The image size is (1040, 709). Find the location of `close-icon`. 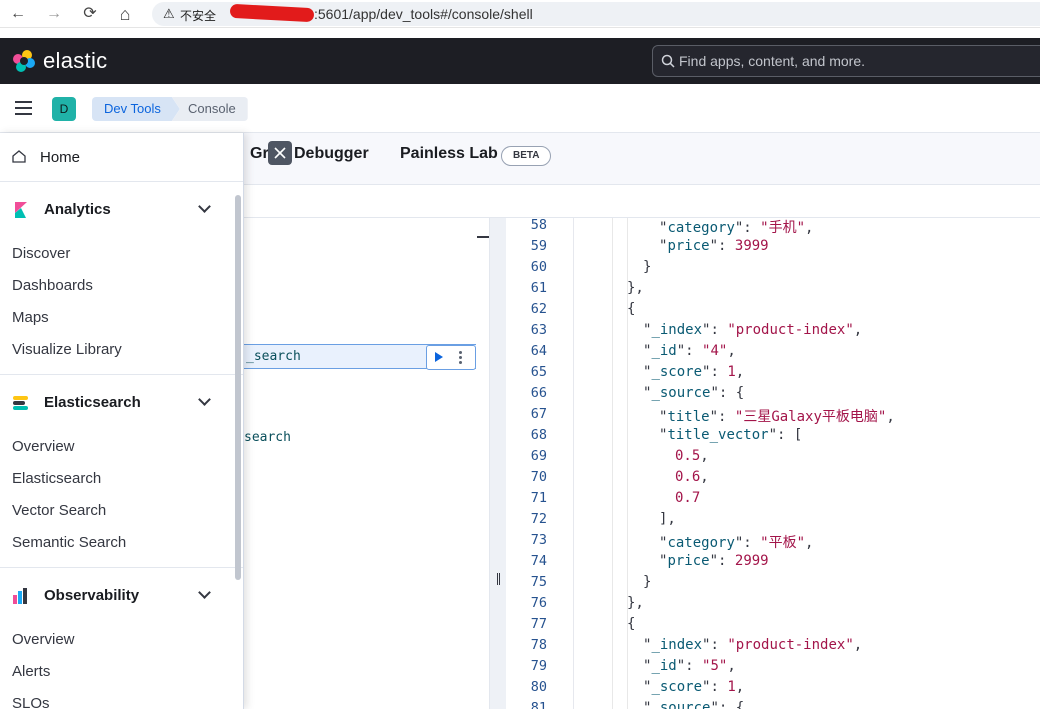

close-icon is located at coordinates (280, 153).